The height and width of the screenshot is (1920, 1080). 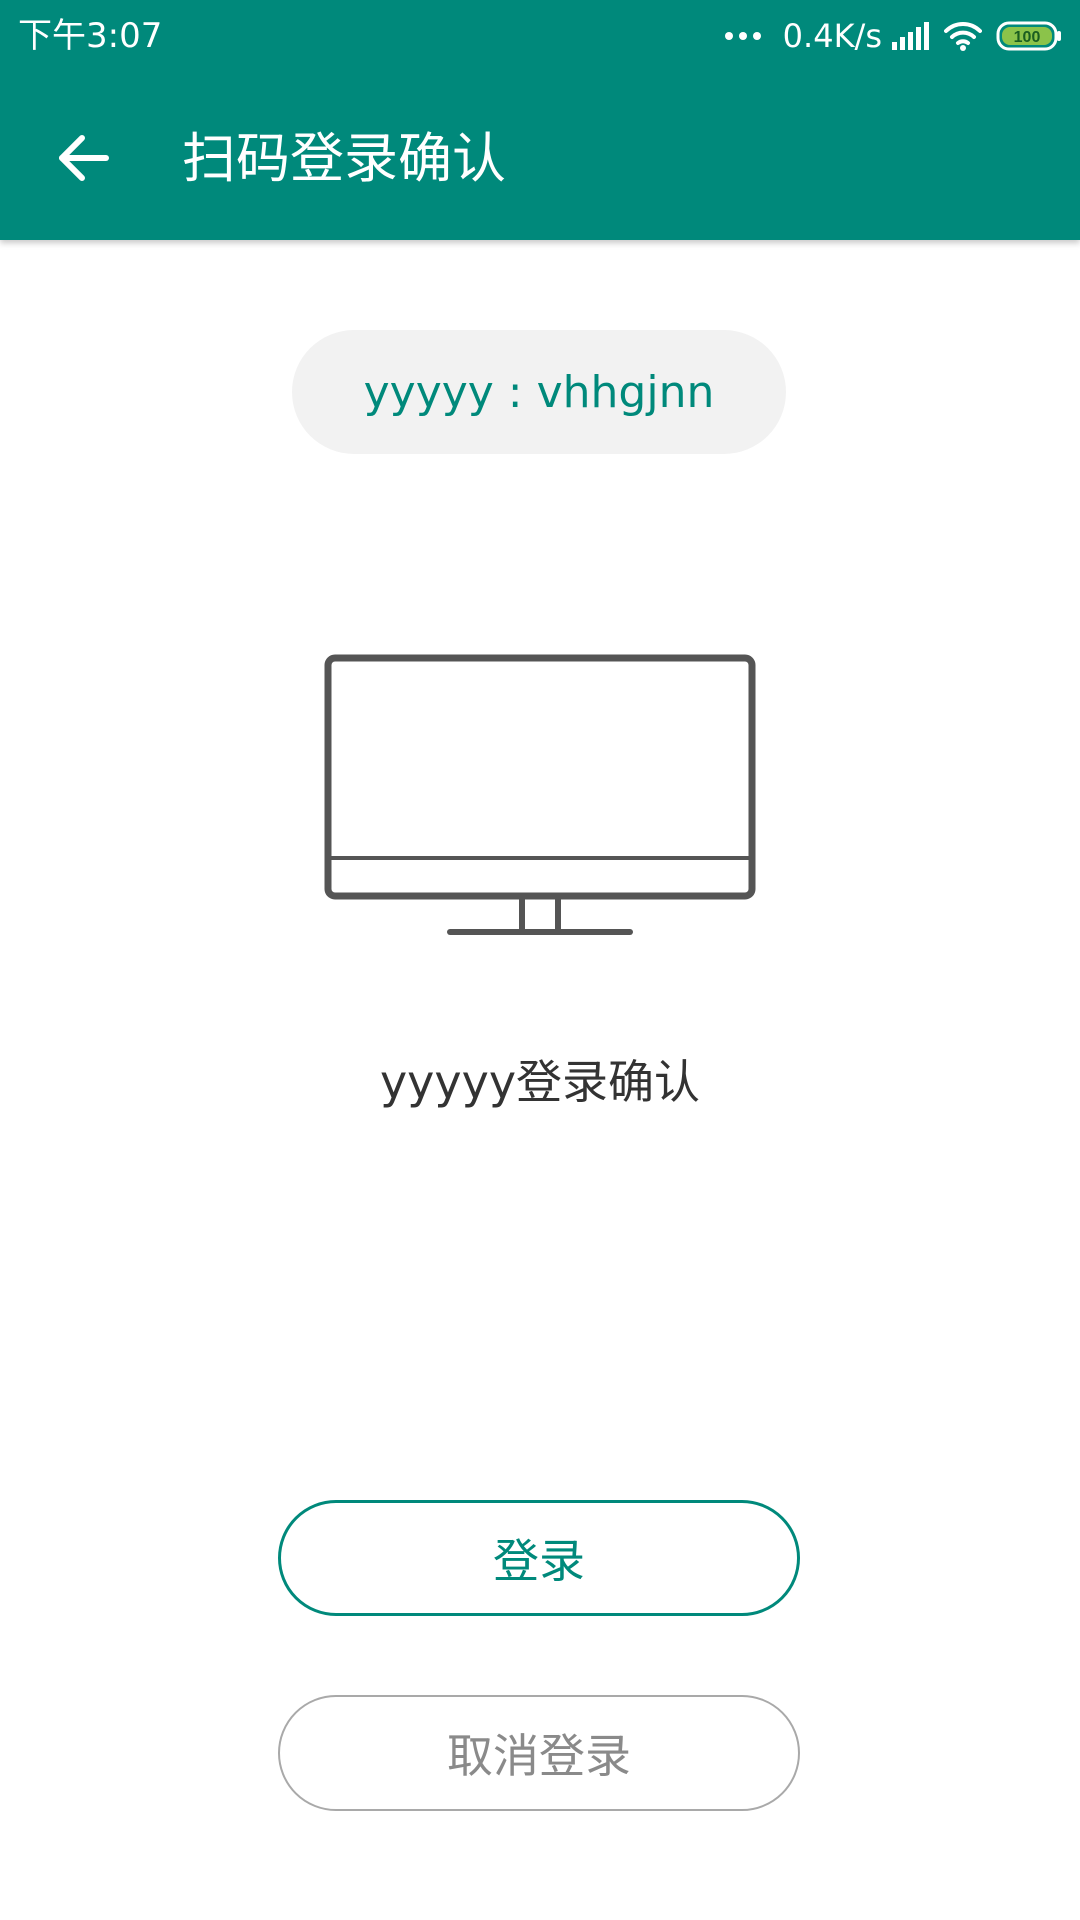 What do you see at coordinates (90, 36) in the screenshot?
I see `status-time: 下午3:07` at bounding box center [90, 36].